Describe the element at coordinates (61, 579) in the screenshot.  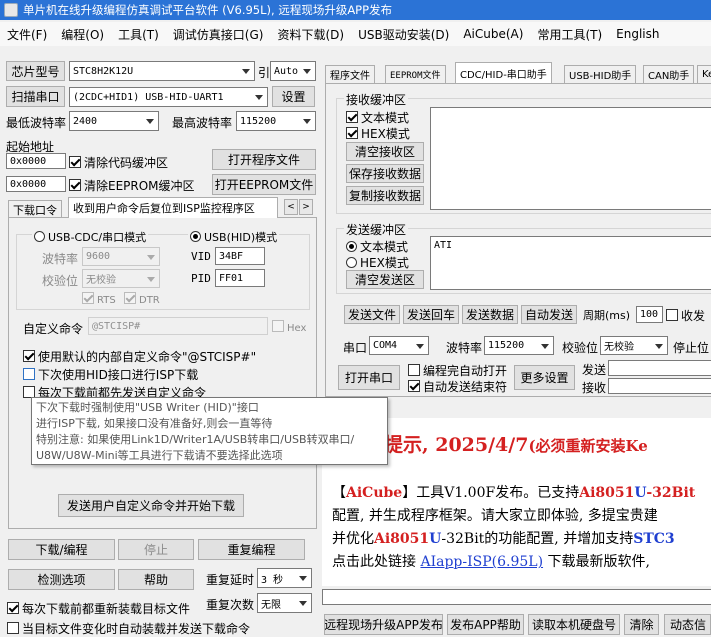
I see `detect-options-button: 检测选项` at that location.